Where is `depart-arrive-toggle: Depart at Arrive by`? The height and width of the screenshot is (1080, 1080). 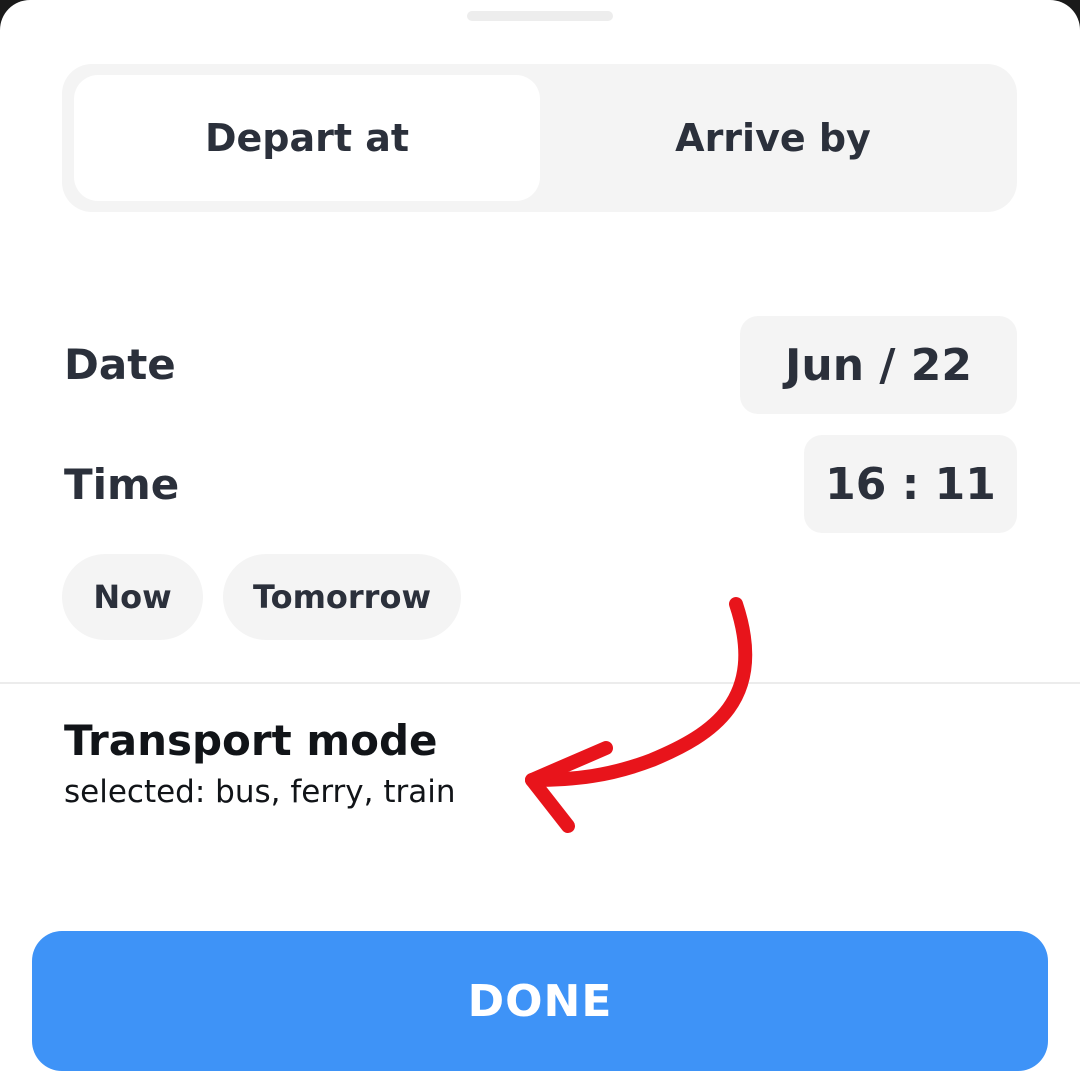
depart-arrive-toggle: Depart at Arrive by is located at coordinates (539, 138).